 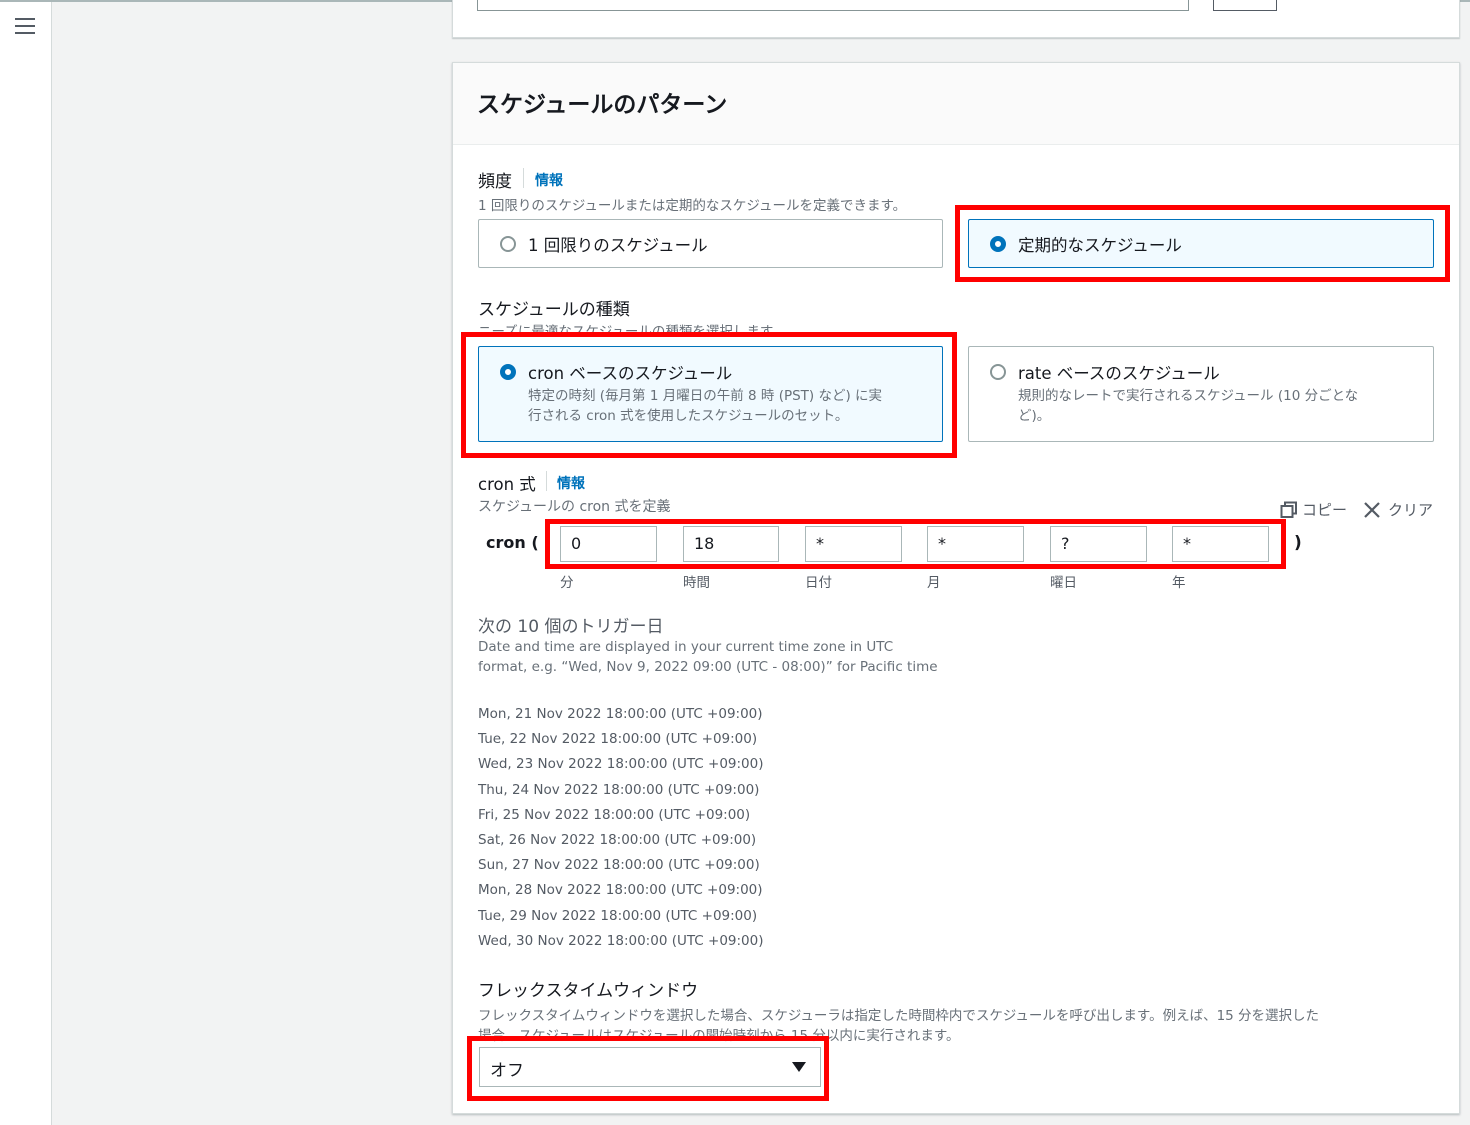 What do you see at coordinates (1119, 373) in the screenshot?
I see `rate-based-label: rate ベースのスケジュール` at bounding box center [1119, 373].